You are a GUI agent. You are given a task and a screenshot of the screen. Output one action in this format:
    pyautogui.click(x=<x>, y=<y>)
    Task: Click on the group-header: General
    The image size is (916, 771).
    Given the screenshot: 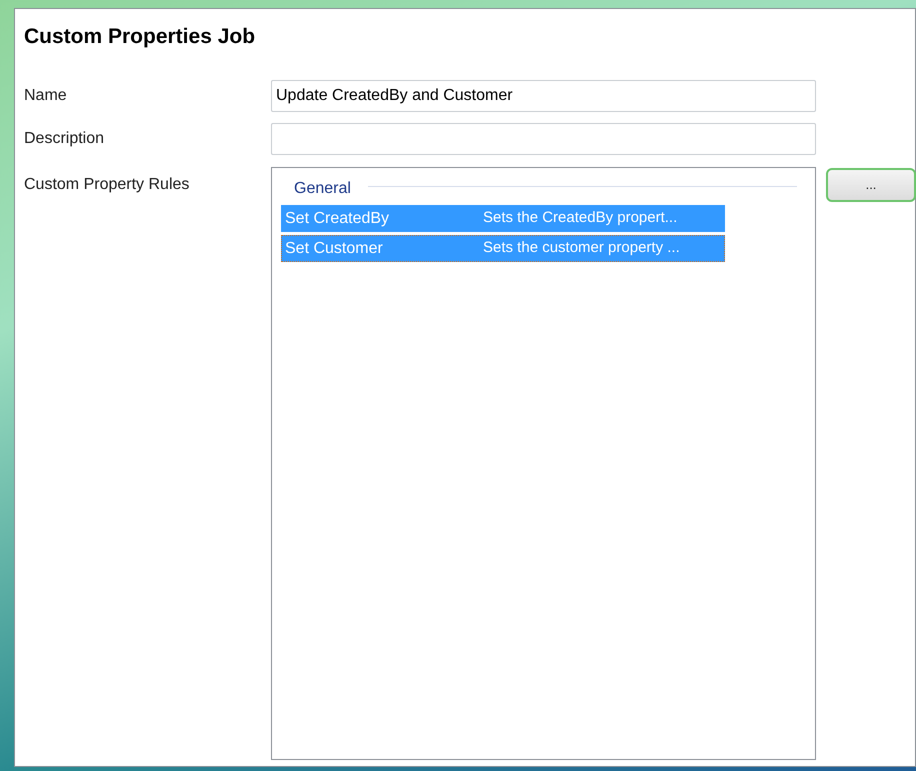 What is the action you would take?
    pyautogui.click(x=322, y=189)
    